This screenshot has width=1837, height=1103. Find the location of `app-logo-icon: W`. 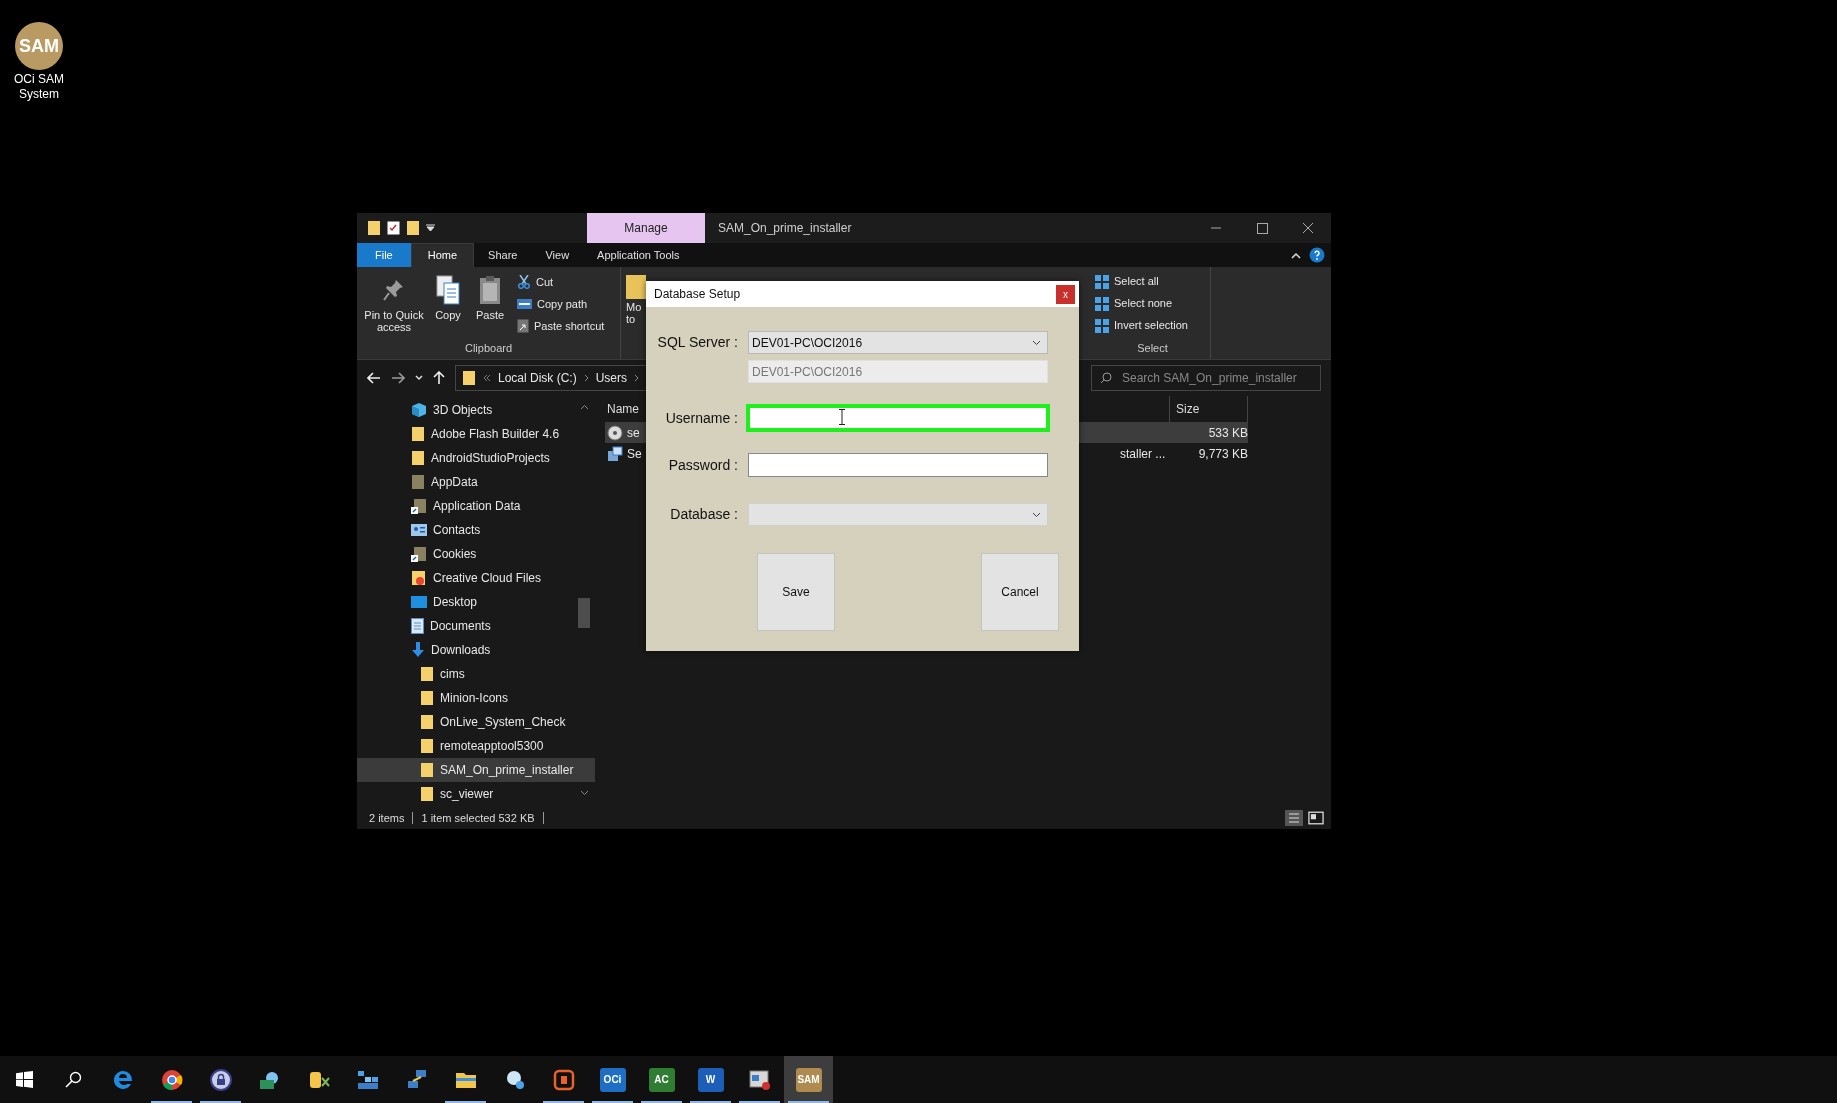

app-logo-icon: W is located at coordinates (710, 1079).